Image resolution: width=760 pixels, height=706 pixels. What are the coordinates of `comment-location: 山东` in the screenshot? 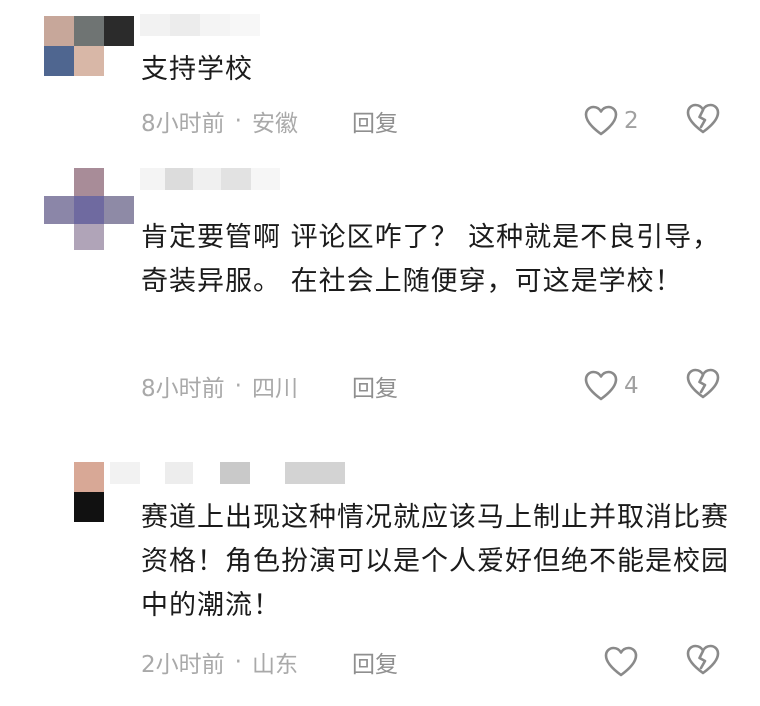 It's located at (274, 665).